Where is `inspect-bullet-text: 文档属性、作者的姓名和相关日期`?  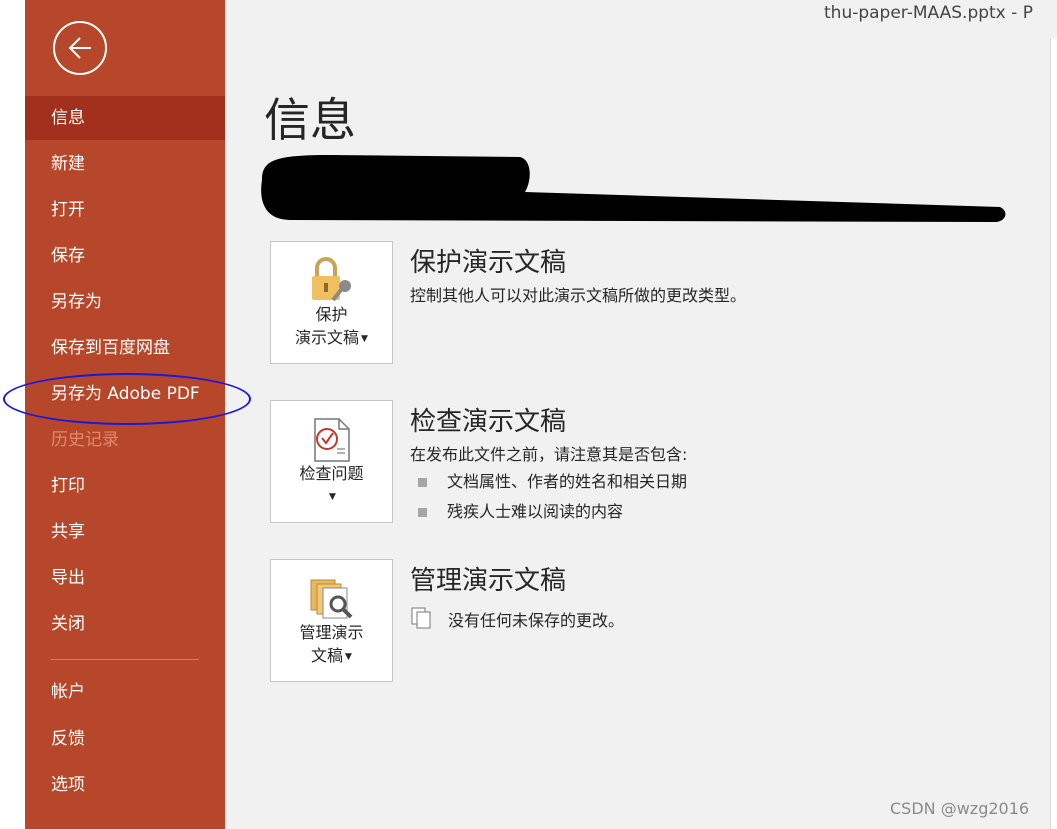
inspect-bullet-text: 文档属性、作者的姓名和相关日期 is located at coordinates (567, 481).